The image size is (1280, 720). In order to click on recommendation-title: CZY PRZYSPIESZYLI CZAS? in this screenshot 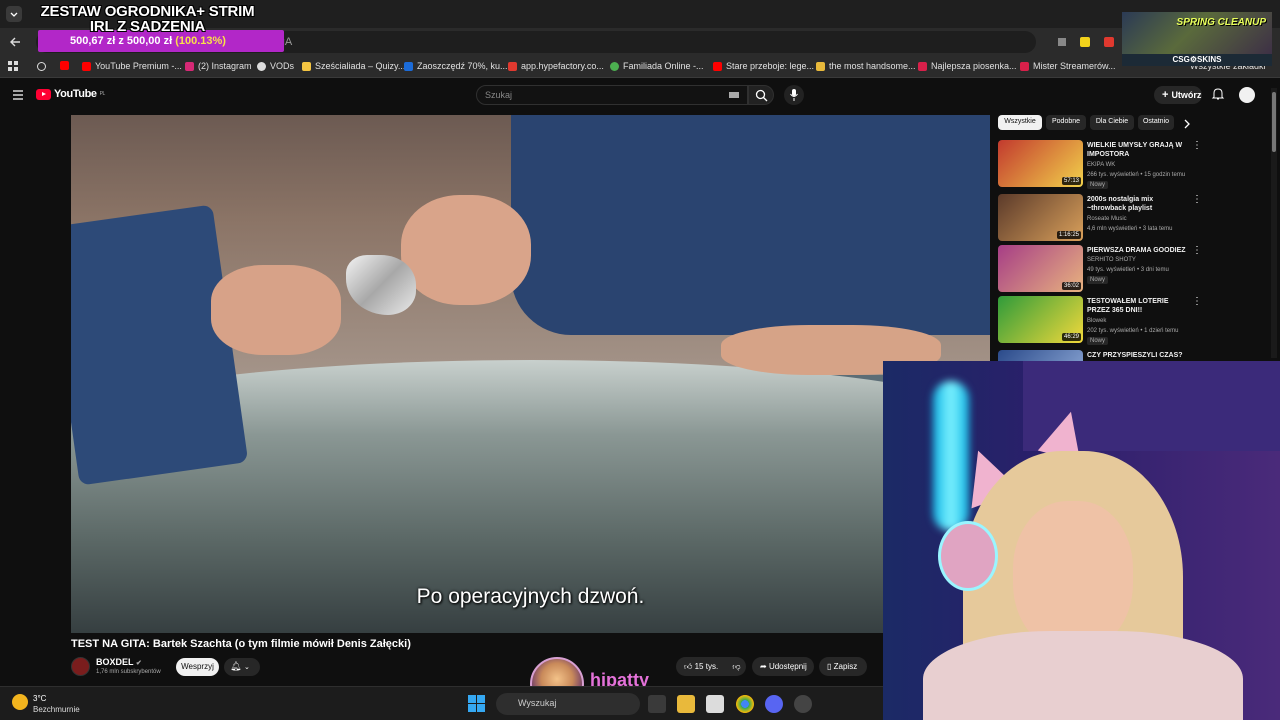, I will do `click(1137, 355)`.